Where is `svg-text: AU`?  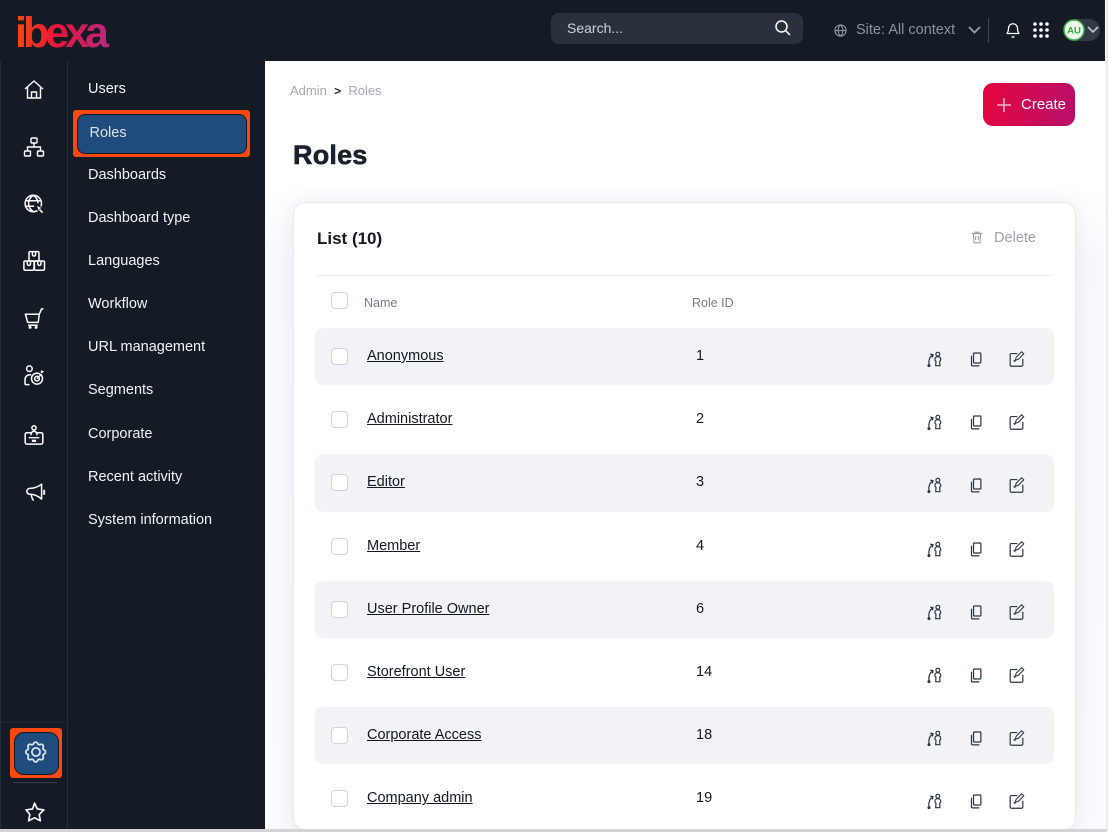
svg-text: AU is located at coordinates (1074, 30).